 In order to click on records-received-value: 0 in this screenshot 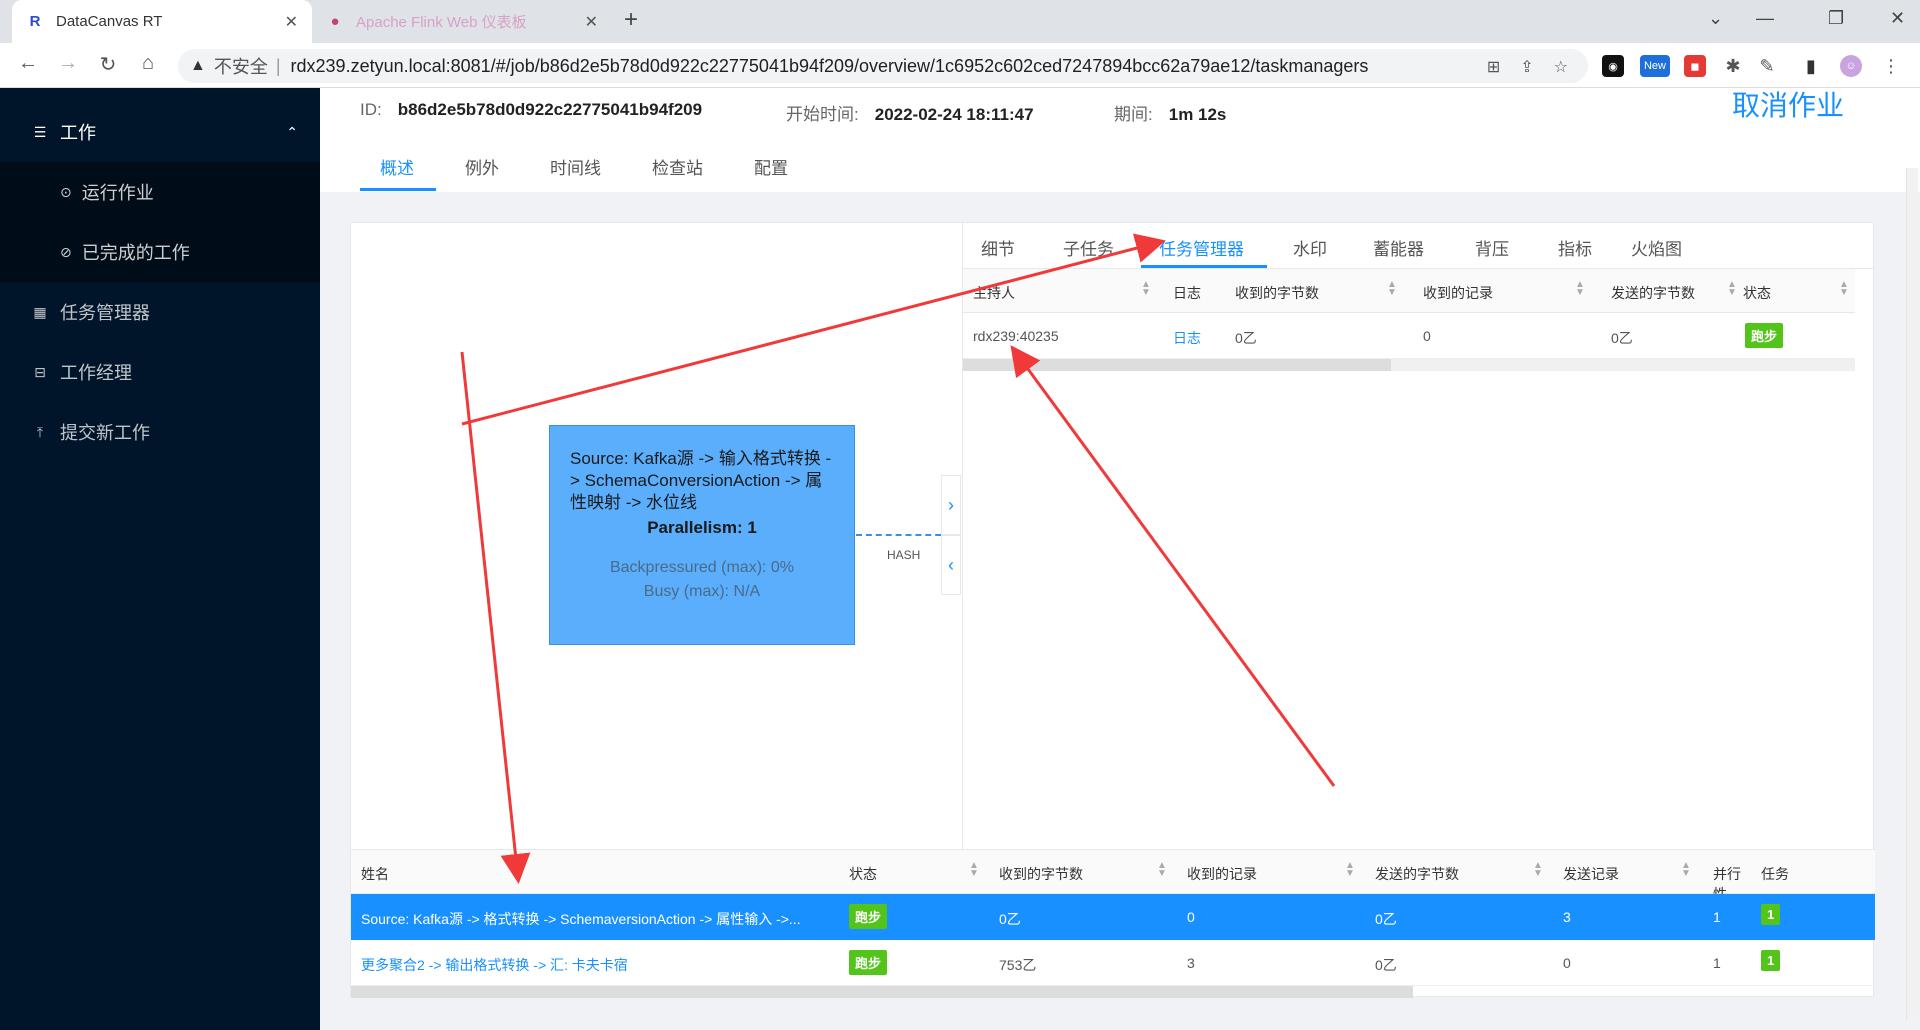, I will do `click(1191, 917)`.